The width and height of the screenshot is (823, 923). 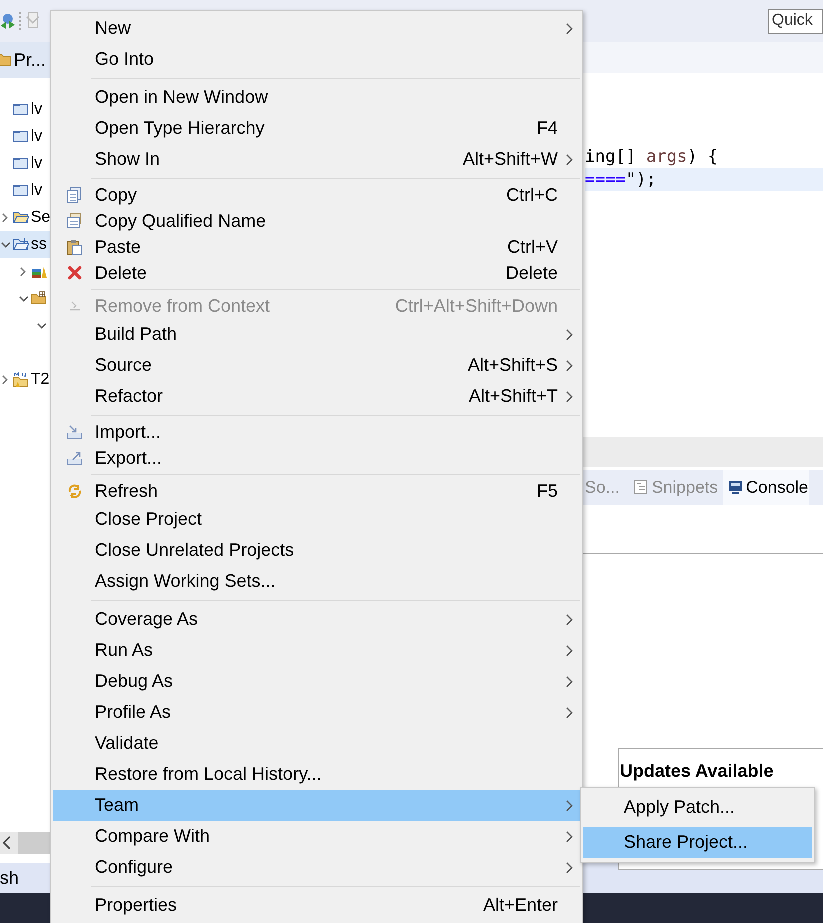 I want to click on menu-item: Open Type Hierarchy F4, so click(x=316, y=128).